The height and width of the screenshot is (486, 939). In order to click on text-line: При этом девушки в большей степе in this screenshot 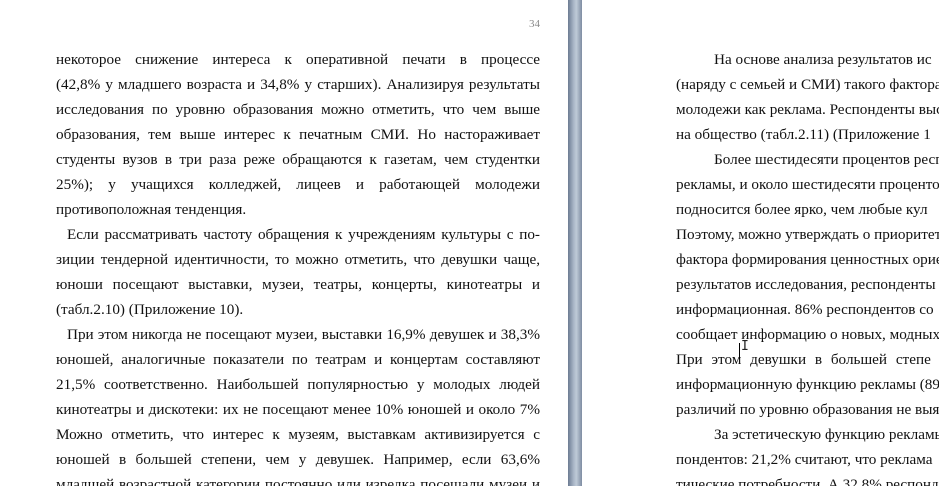, I will do `click(803, 359)`.